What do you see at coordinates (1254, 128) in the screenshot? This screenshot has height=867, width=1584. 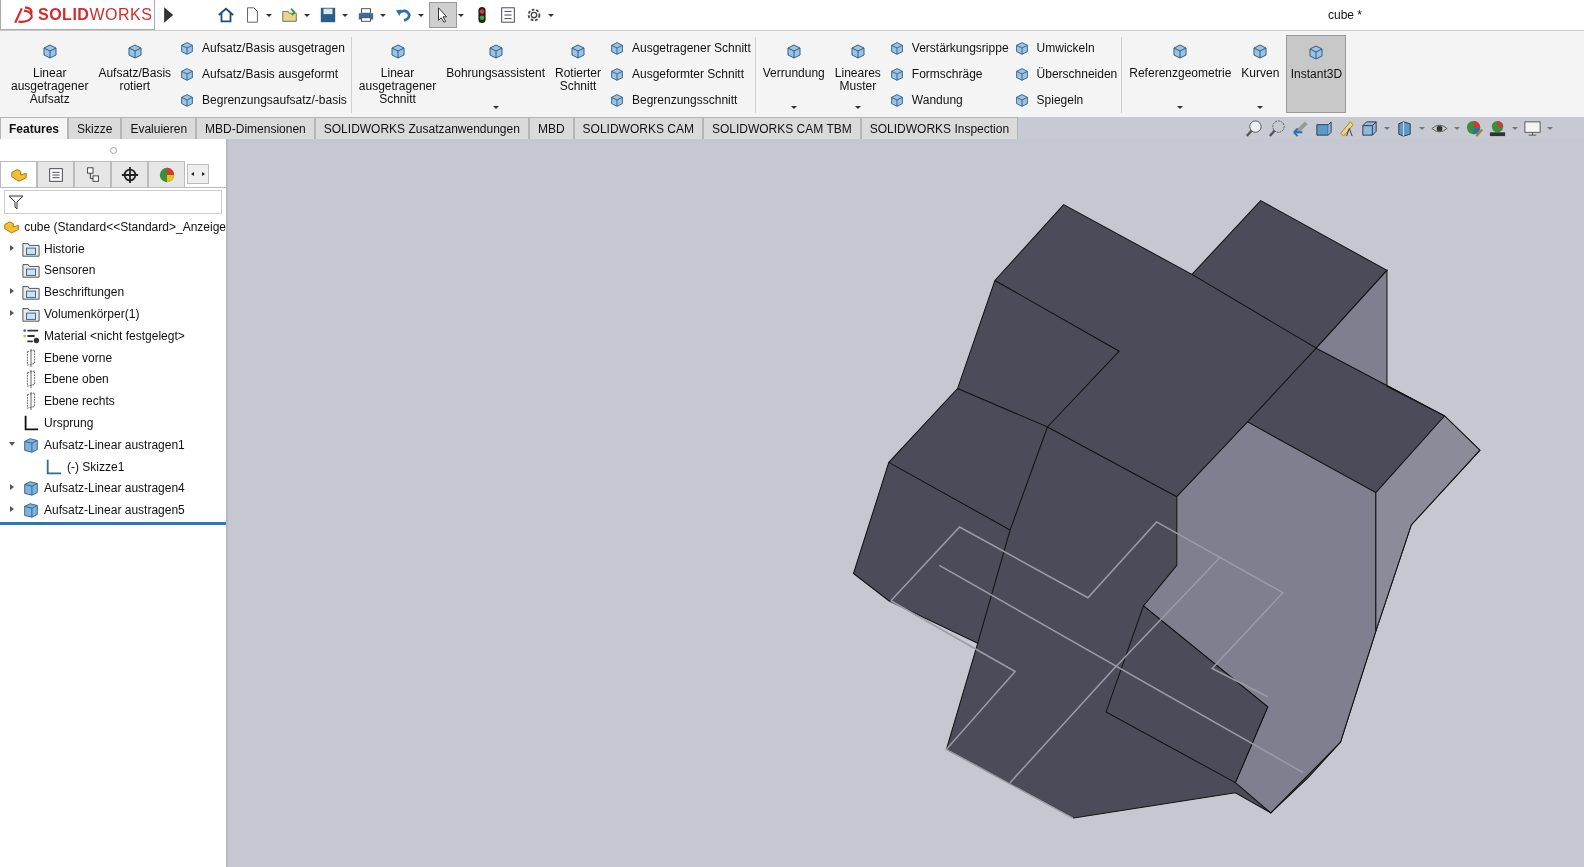 I see `zoom-fit-icon` at bounding box center [1254, 128].